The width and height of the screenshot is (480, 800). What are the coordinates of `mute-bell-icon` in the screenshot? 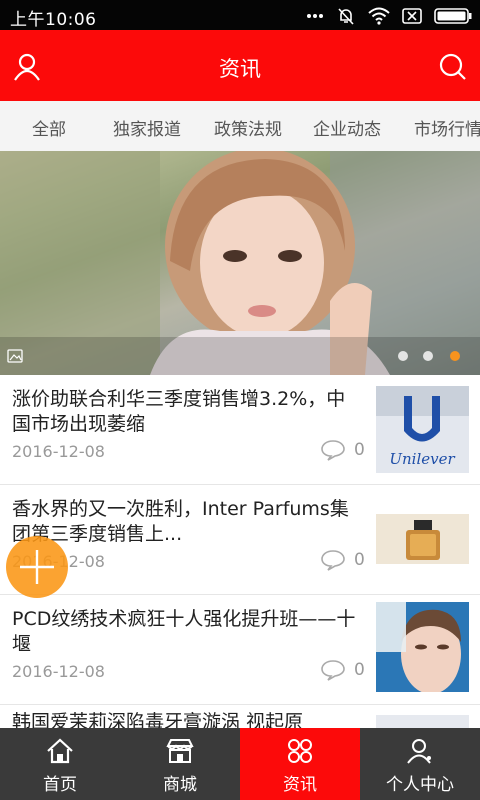 It's located at (346, 16).